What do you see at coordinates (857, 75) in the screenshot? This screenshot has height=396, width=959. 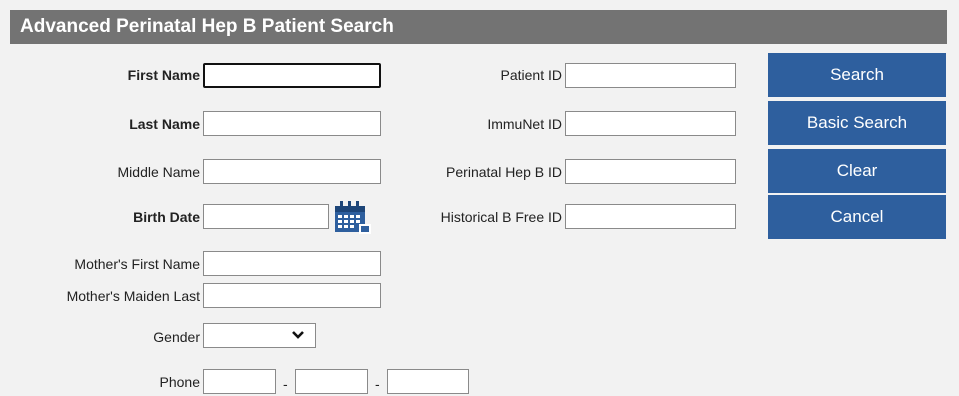 I see `search-button: Search` at bounding box center [857, 75].